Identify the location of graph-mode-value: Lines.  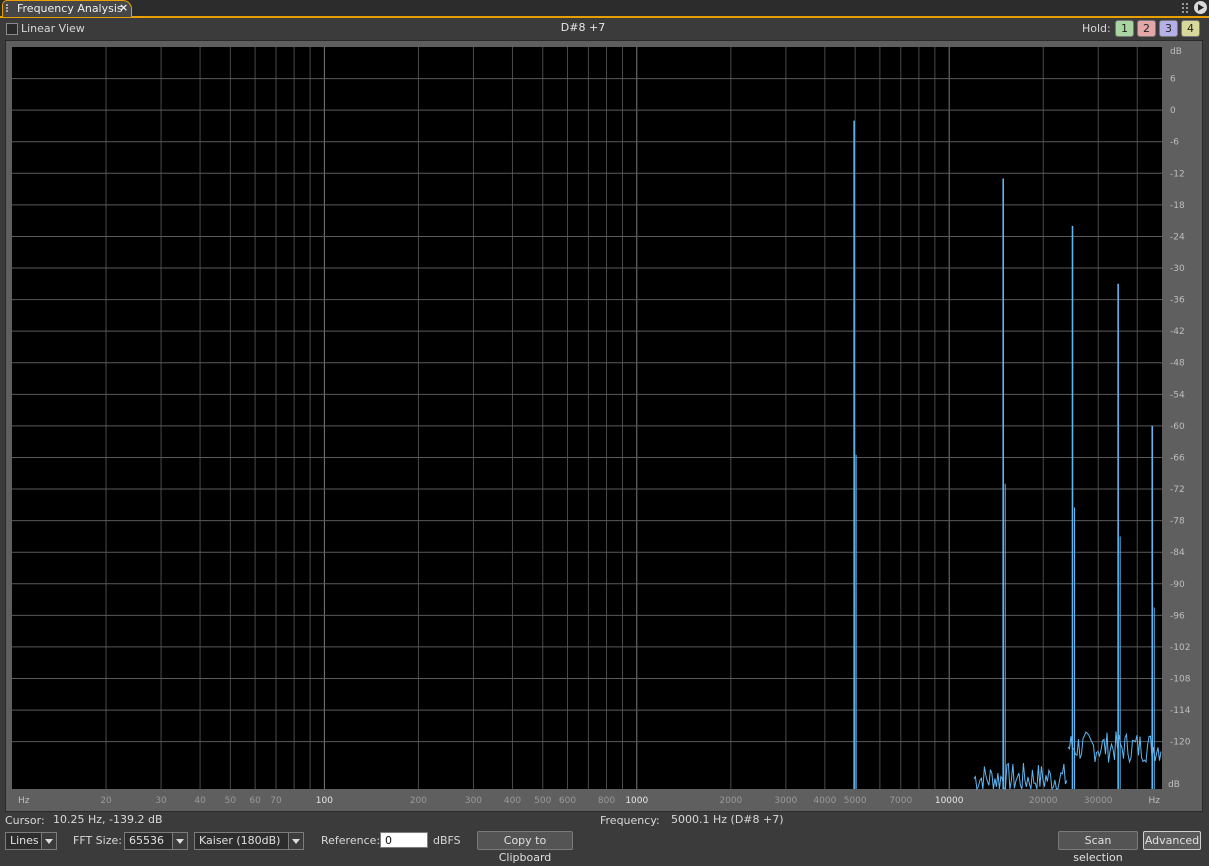
(24, 840).